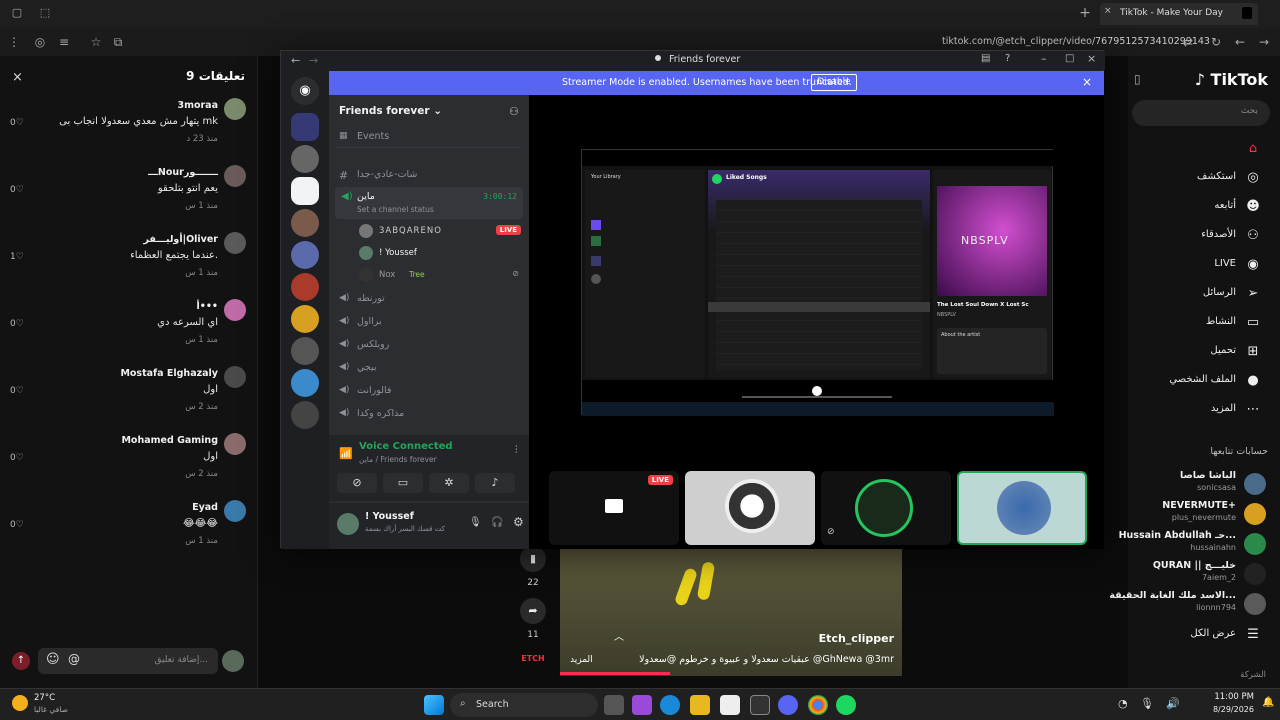  What do you see at coordinates (74, 659) in the screenshot?
I see `mention-icon: @` at bounding box center [74, 659].